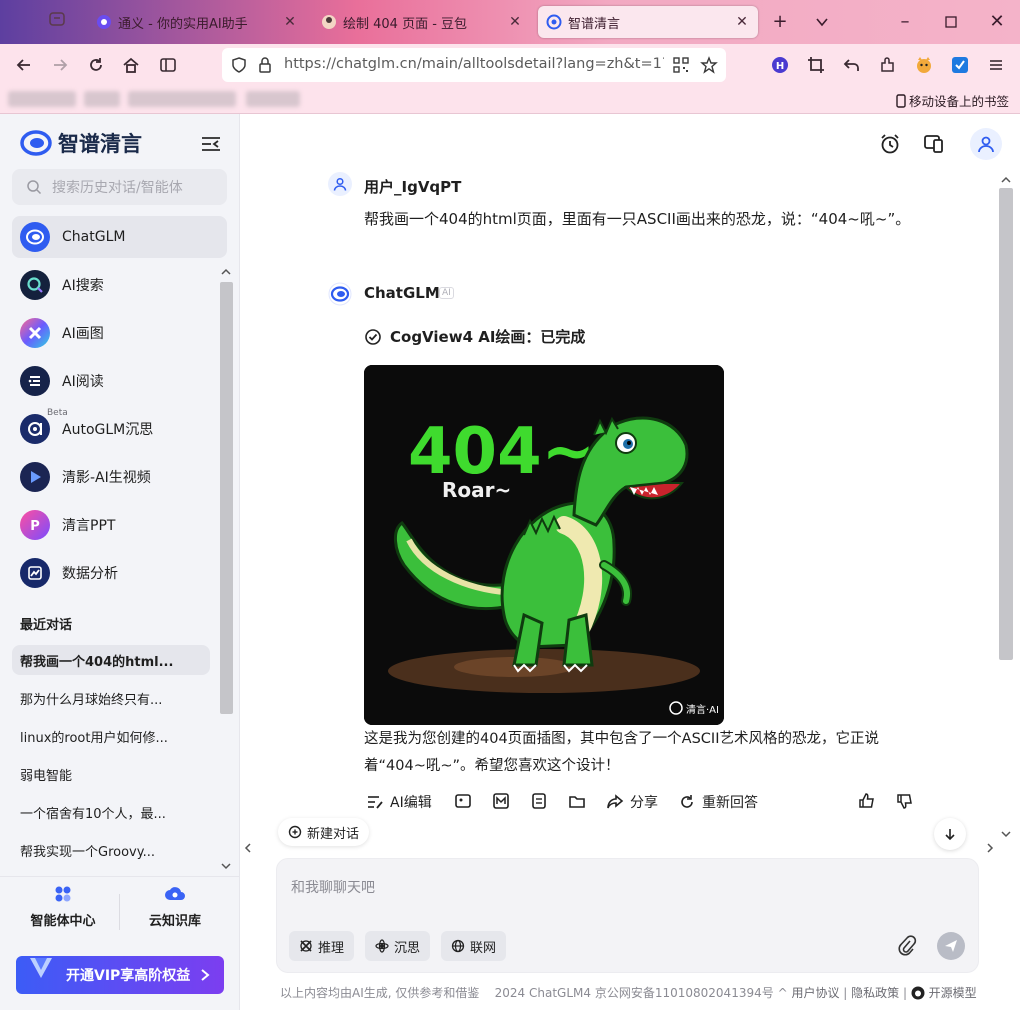 The image size is (1020, 1010). What do you see at coordinates (960, 65) in the screenshot?
I see `translate-extension-icon` at bounding box center [960, 65].